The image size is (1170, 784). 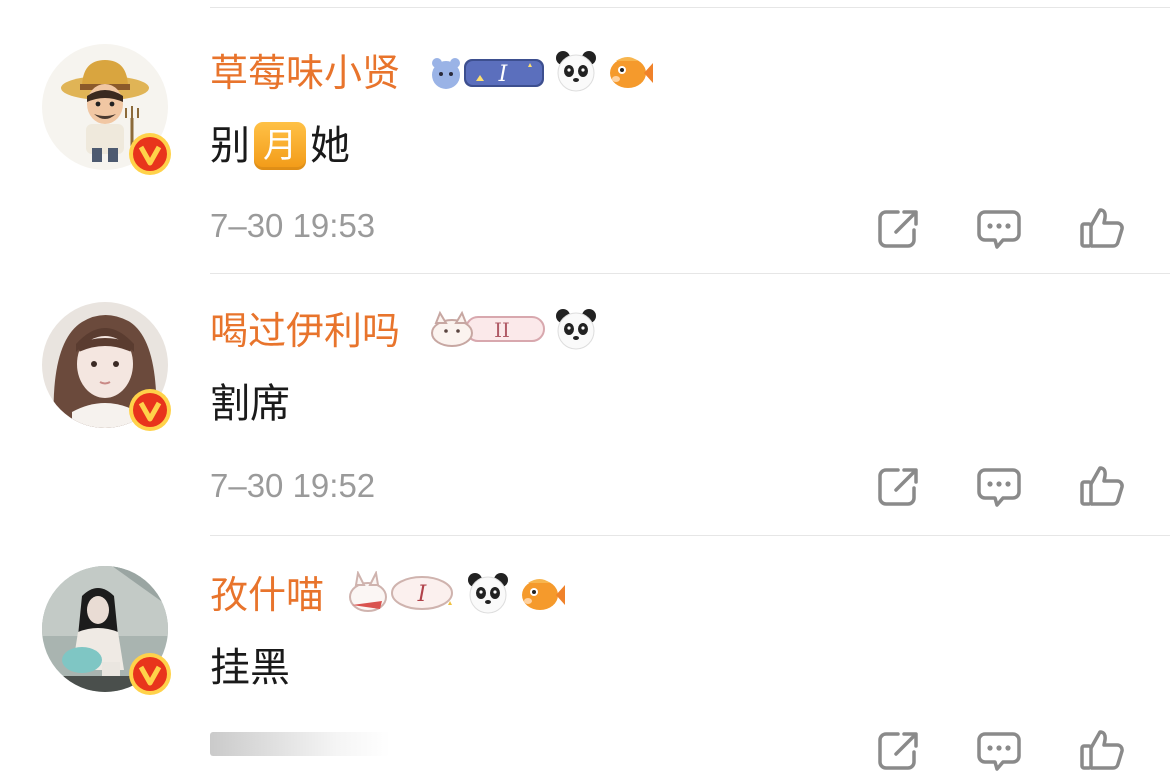 What do you see at coordinates (488, 331) in the screenshot?
I see `level-cat-badge: II` at bounding box center [488, 331].